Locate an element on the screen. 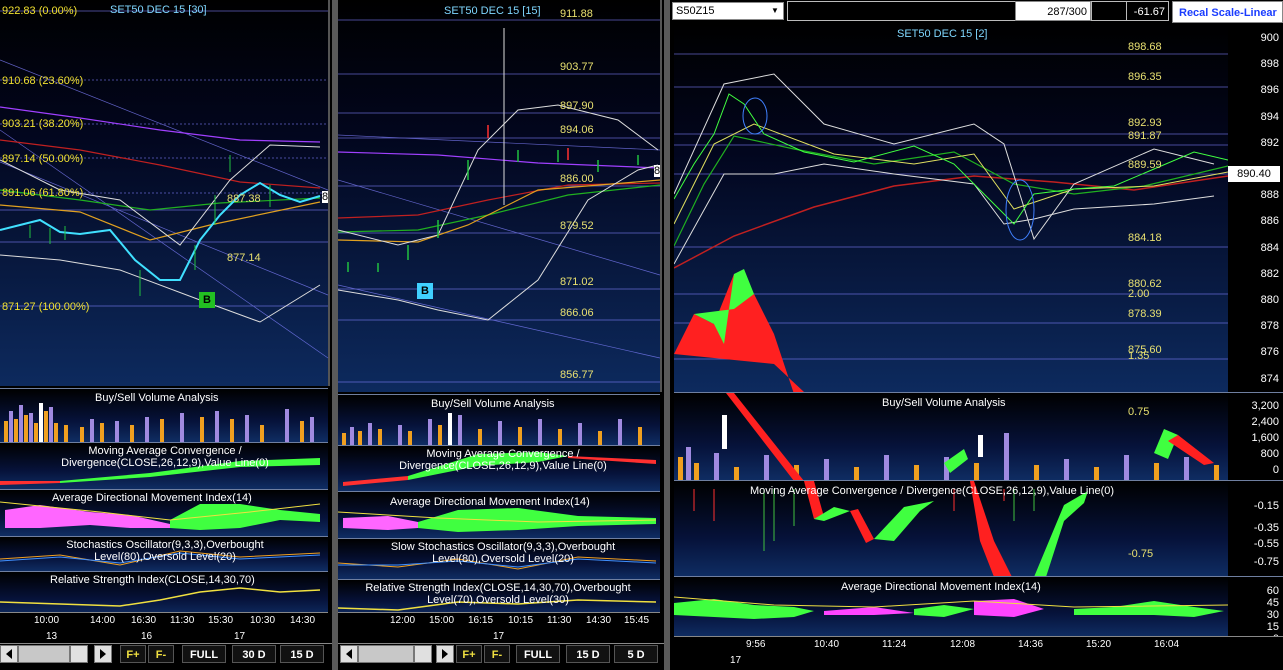 The image size is (1283, 670). time-label: 15:30 is located at coordinates (221, 620).